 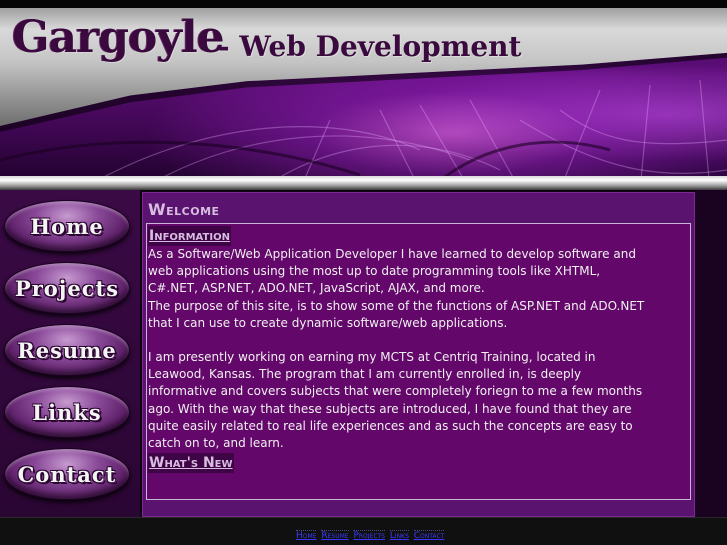 I want to click on nav-button-resume: Resume, so click(x=67, y=350).